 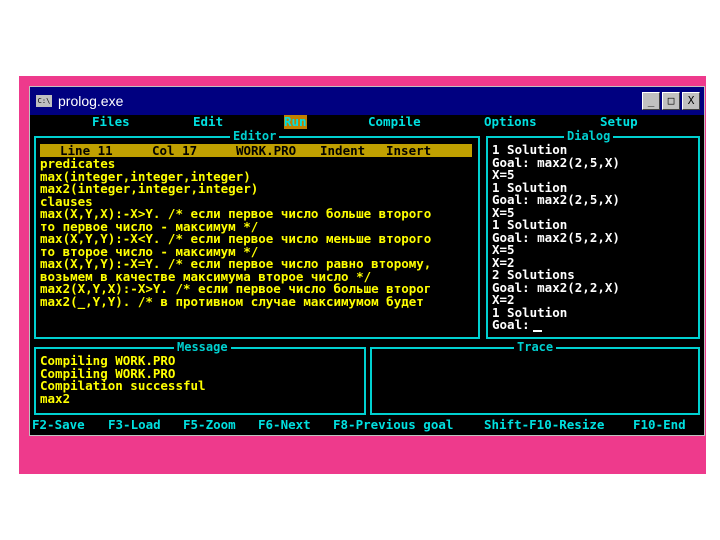 I want to click on menu-setup: Setup, so click(x=619, y=122).